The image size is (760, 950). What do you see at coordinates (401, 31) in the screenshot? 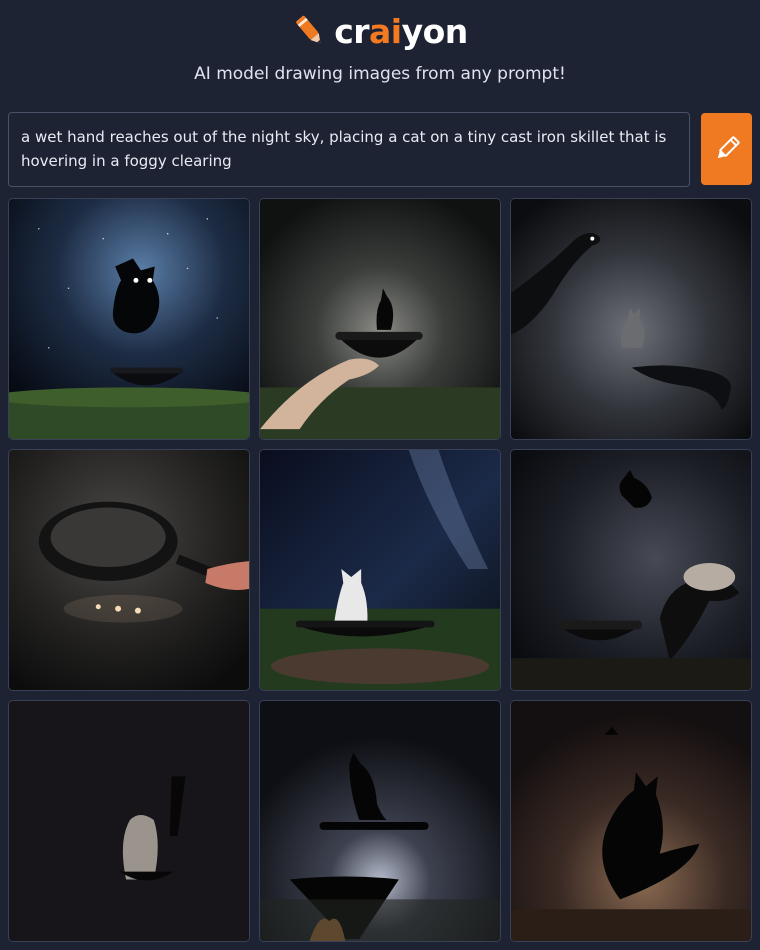
I see `logo-wordmark: craiyon` at bounding box center [401, 31].